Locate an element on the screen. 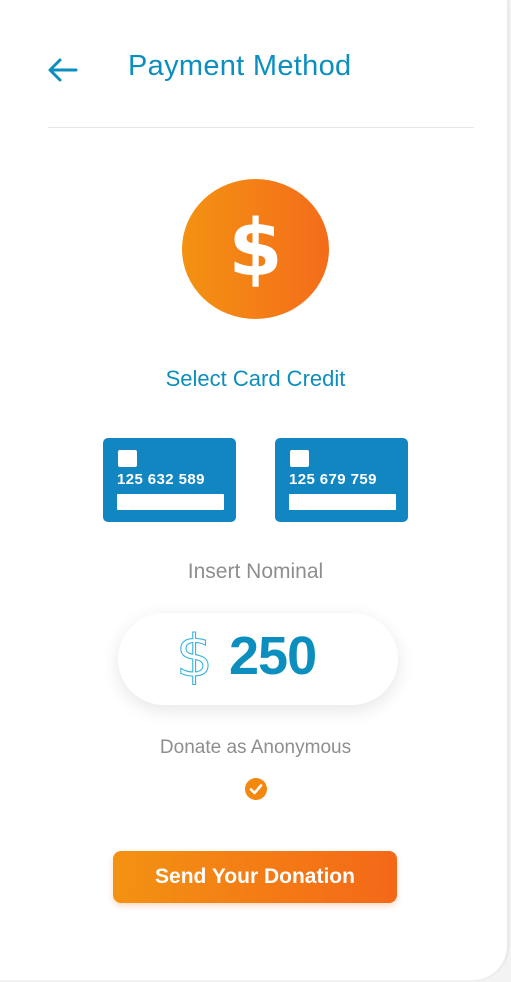 This screenshot has height=982, width=511. insert-nominal-label: Insert Nominal is located at coordinates (255, 571).